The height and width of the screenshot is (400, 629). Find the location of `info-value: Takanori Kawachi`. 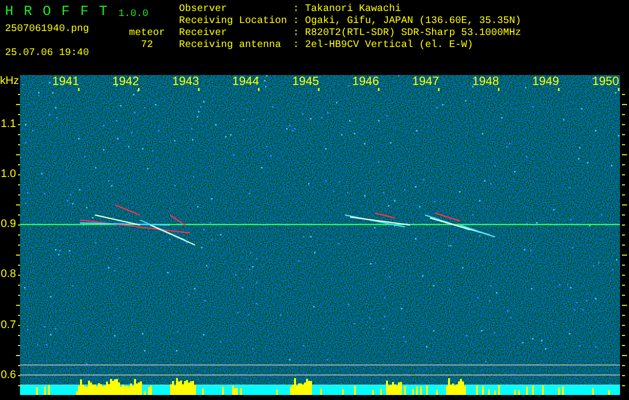

info-value: Takanori Kawachi is located at coordinates (353, 10).